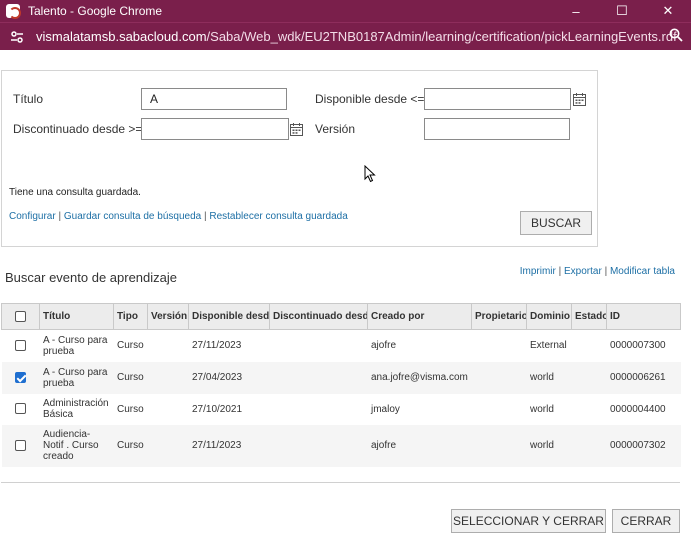  What do you see at coordinates (528, 521) in the screenshot?
I see `seleccionar-y-cerrar-button: SELECCIONAR Y CERRAR` at bounding box center [528, 521].